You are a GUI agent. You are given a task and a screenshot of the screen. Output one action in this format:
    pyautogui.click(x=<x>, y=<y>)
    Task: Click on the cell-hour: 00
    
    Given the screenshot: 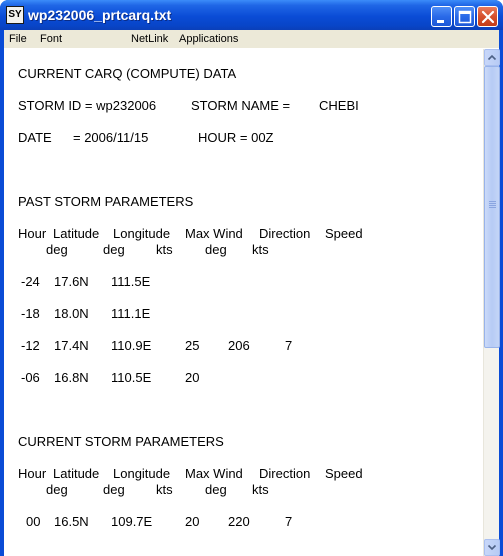 What is the action you would take?
    pyautogui.click(x=33, y=521)
    